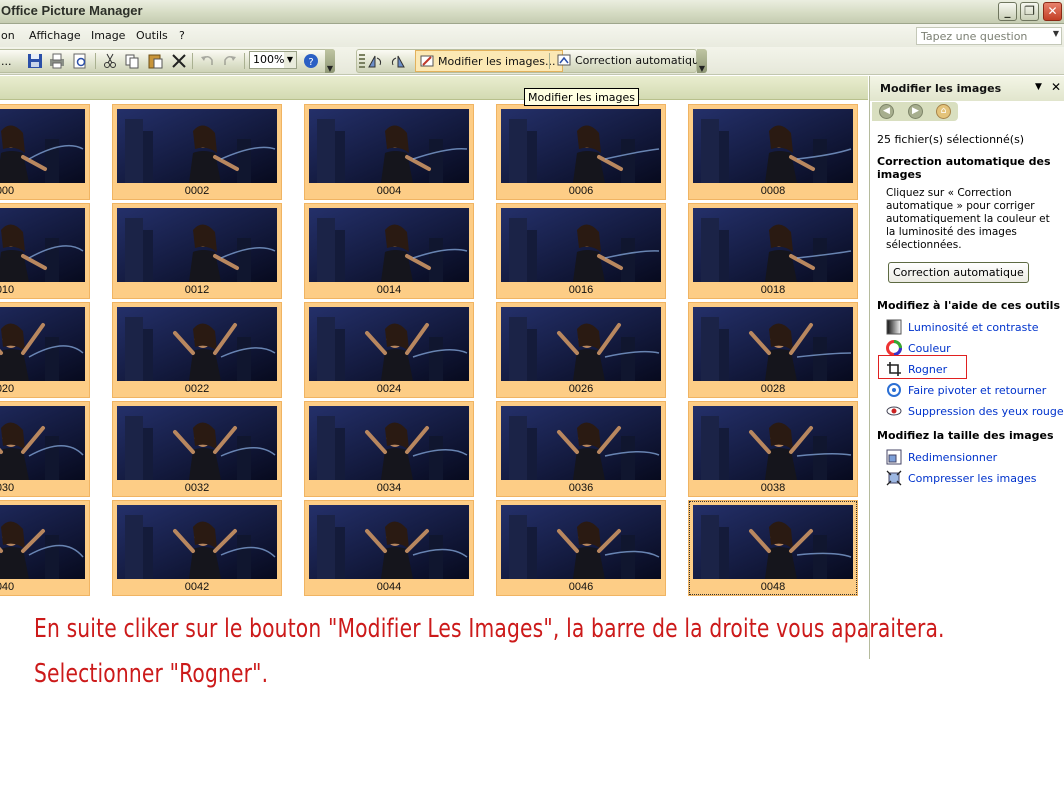 The image size is (1064, 801). I want to click on thumbnail-item: 0006, so click(581, 152).